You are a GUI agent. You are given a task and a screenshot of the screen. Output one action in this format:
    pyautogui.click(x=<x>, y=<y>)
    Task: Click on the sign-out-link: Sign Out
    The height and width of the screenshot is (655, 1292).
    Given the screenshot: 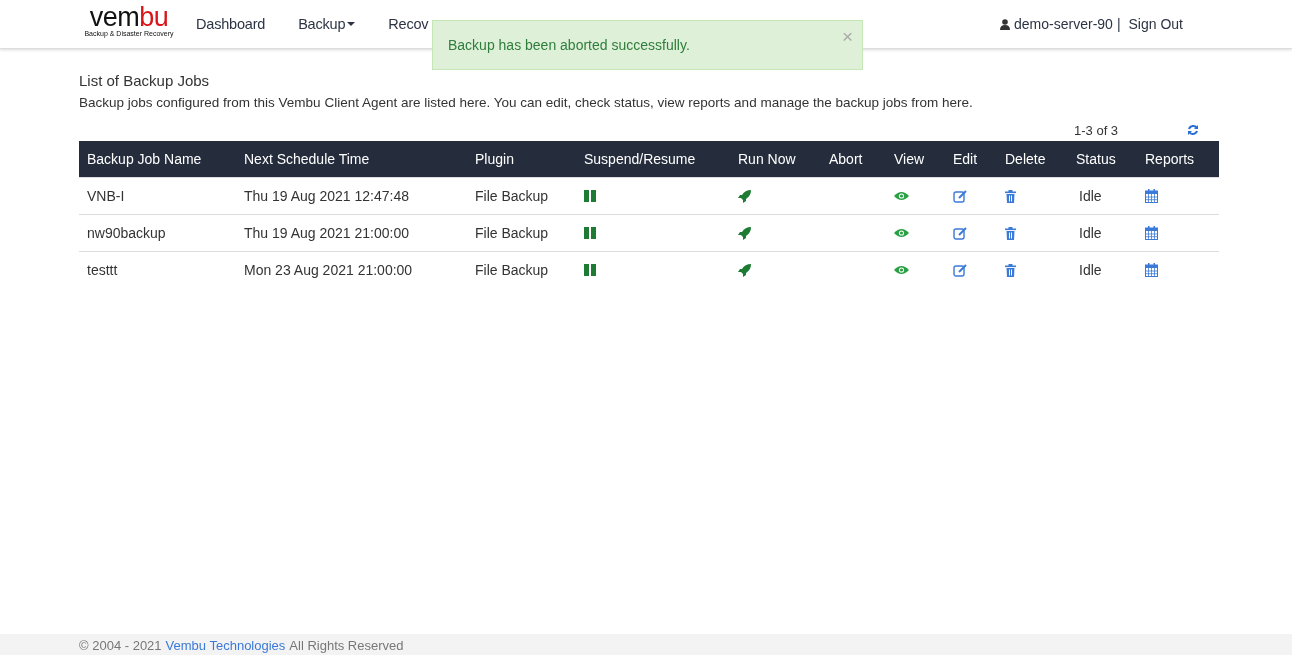 What is the action you would take?
    pyautogui.click(x=1155, y=24)
    